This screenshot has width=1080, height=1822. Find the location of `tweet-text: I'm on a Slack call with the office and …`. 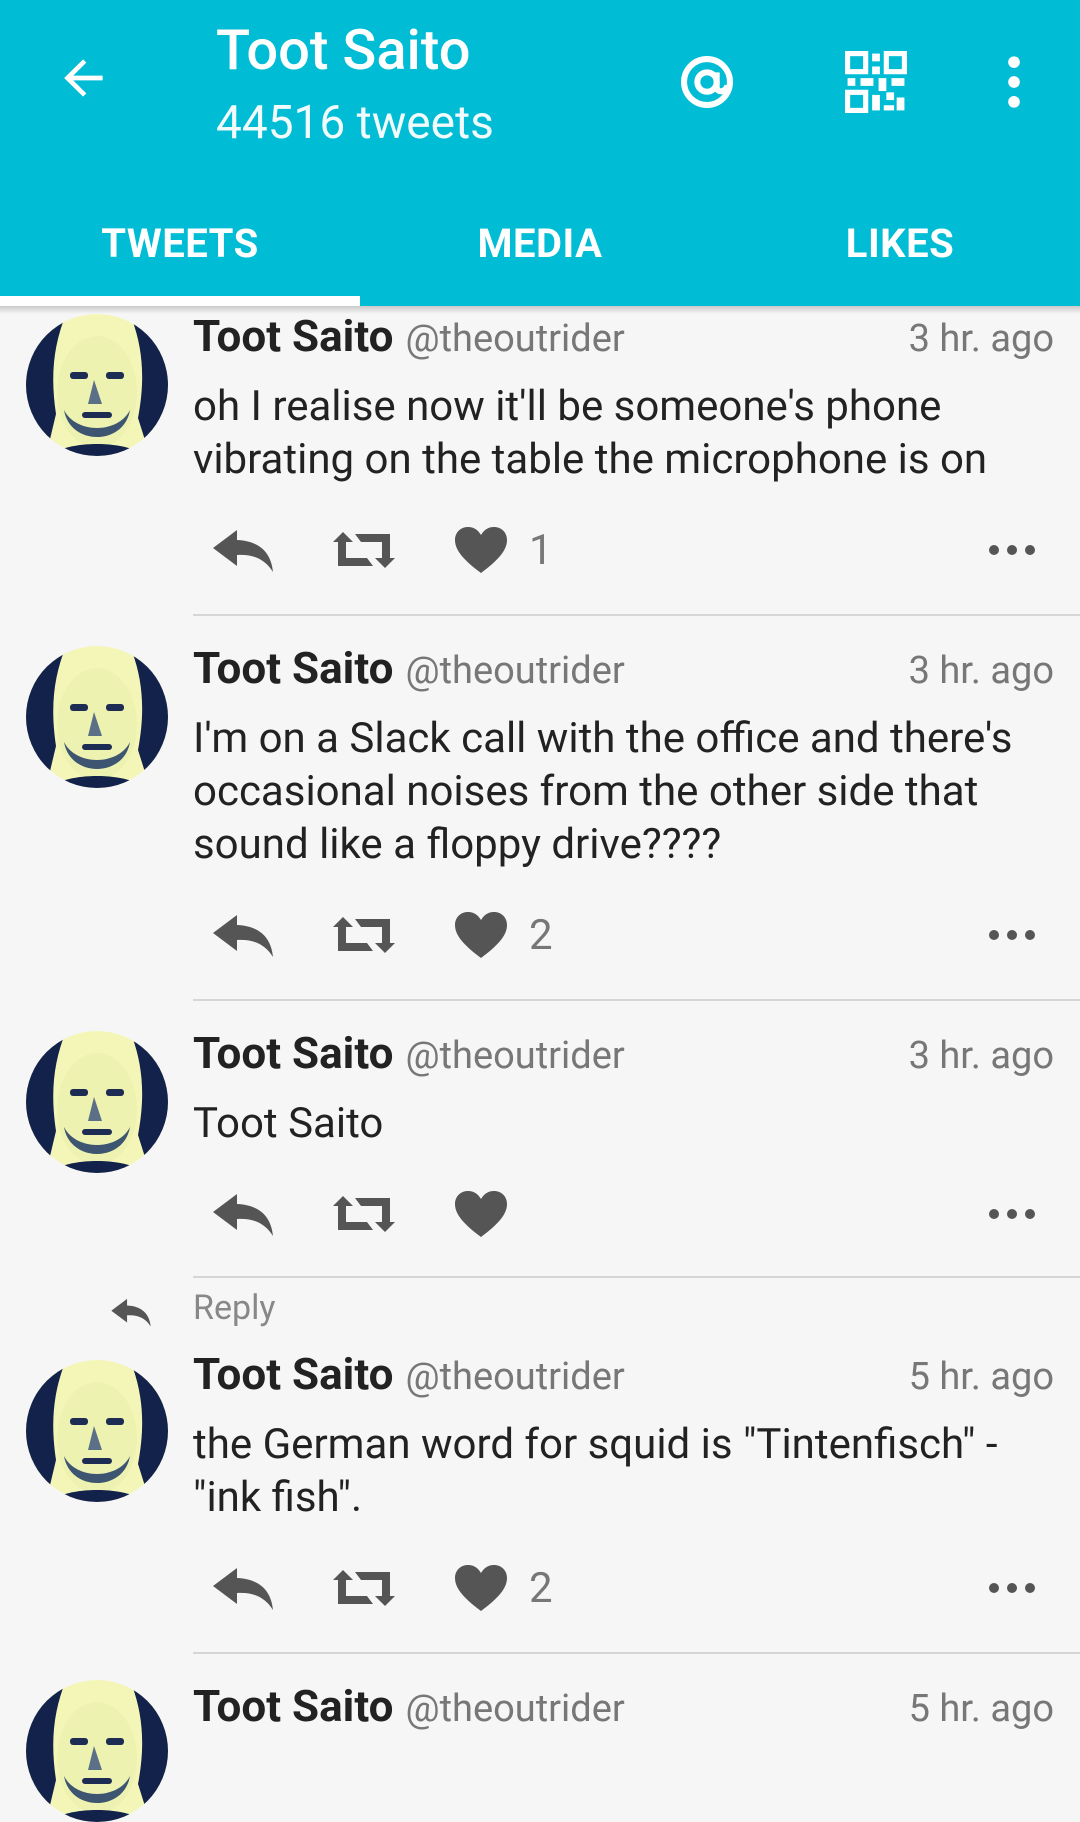

tweet-text: I'm on a Slack call with the office and … is located at coordinates (603, 791).